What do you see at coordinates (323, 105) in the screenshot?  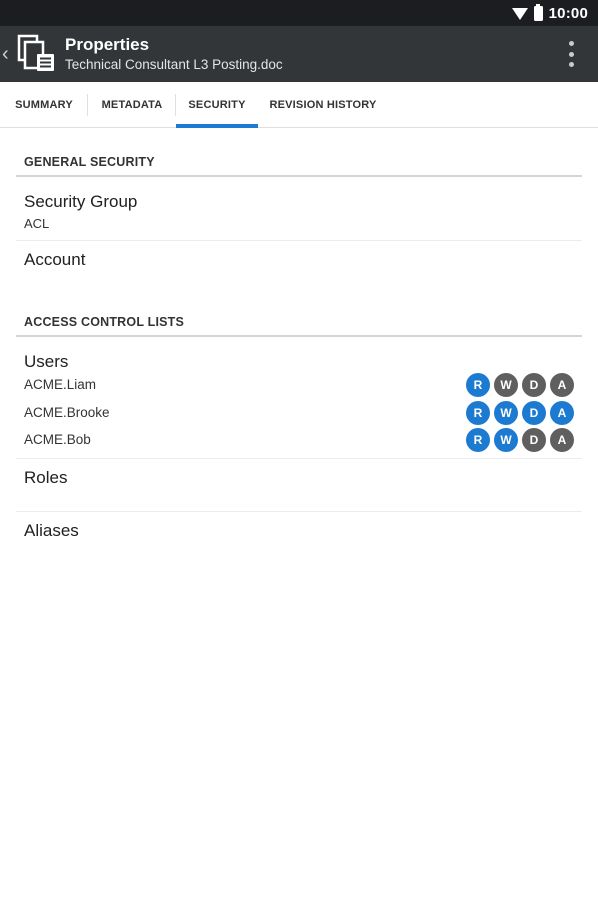 I see `tab-revision-history: REVISION HISTORY` at bounding box center [323, 105].